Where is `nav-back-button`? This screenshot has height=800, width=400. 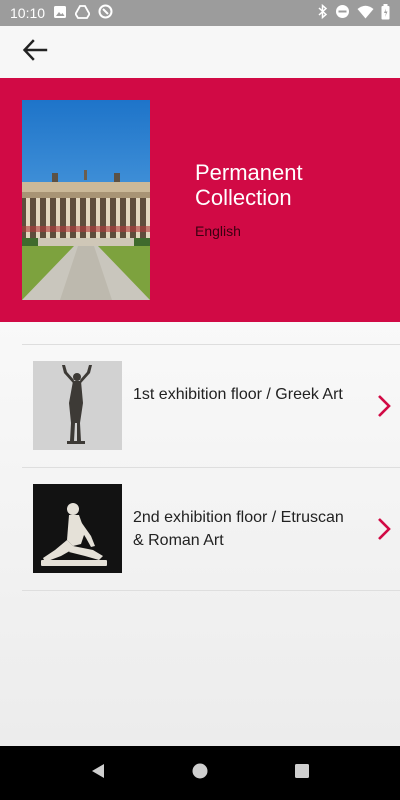 nav-back-button is located at coordinates (98, 773).